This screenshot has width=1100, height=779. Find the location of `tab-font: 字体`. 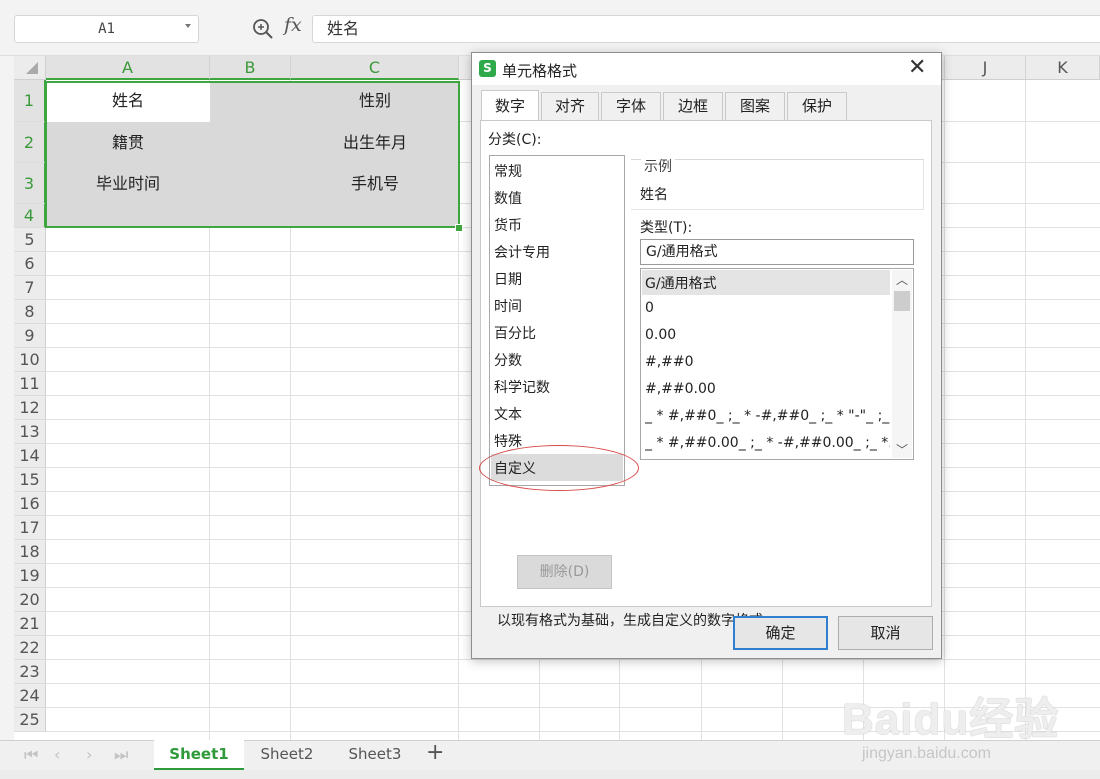

tab-font: 字体 is located at coordinates (631, 106).